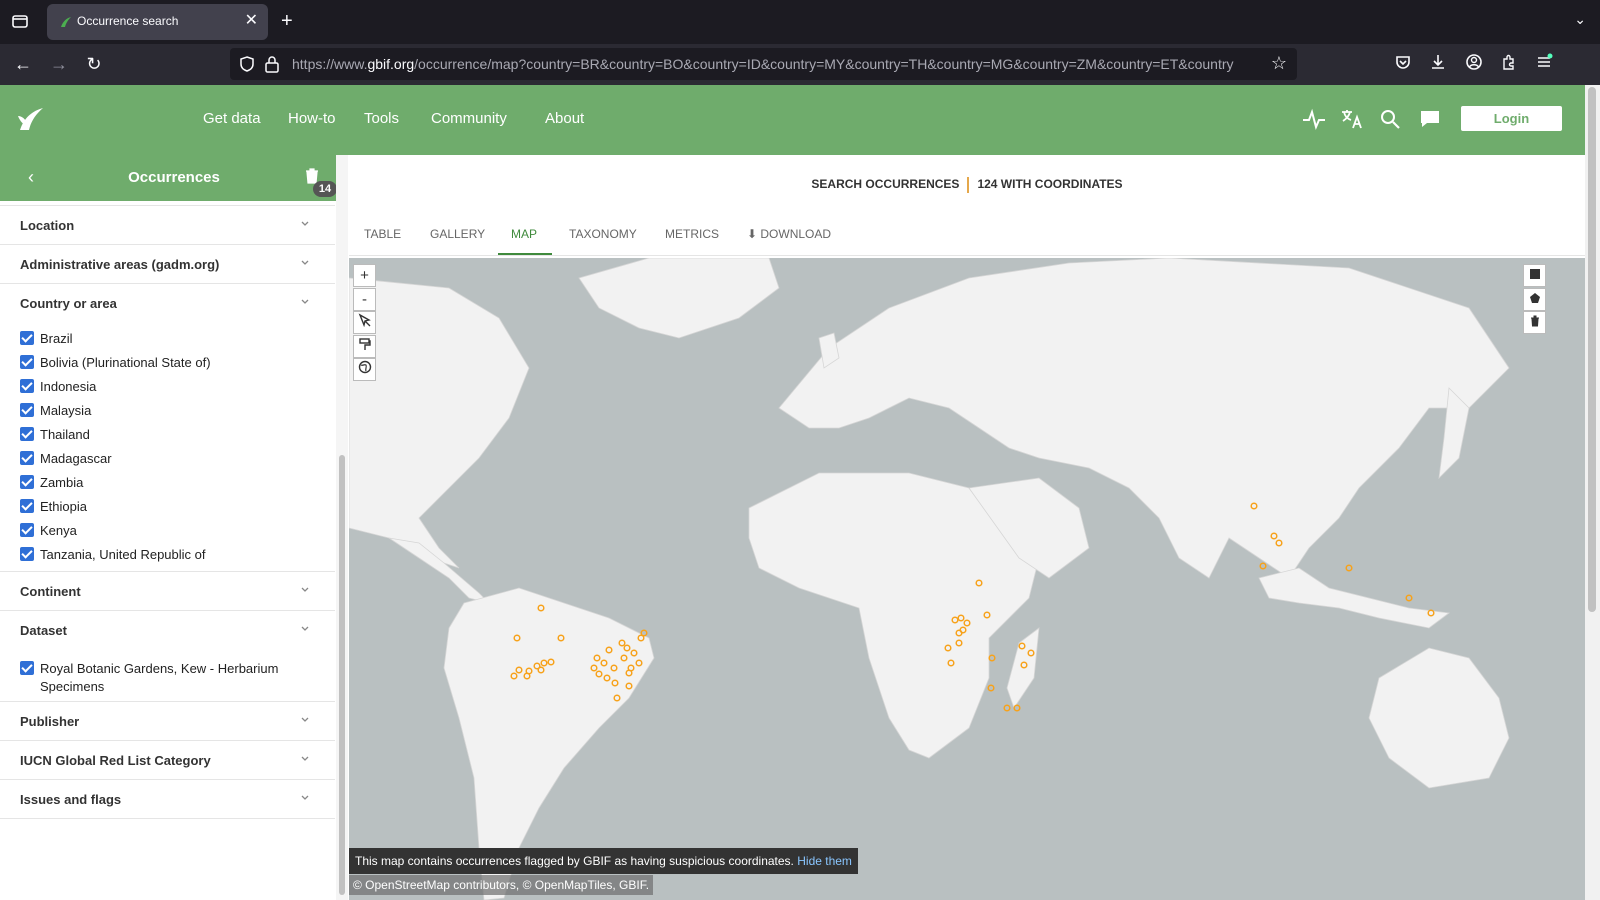  I want to click on facet-admin-areas-label: Administrative areas (gadm.org), so click(120, 264).